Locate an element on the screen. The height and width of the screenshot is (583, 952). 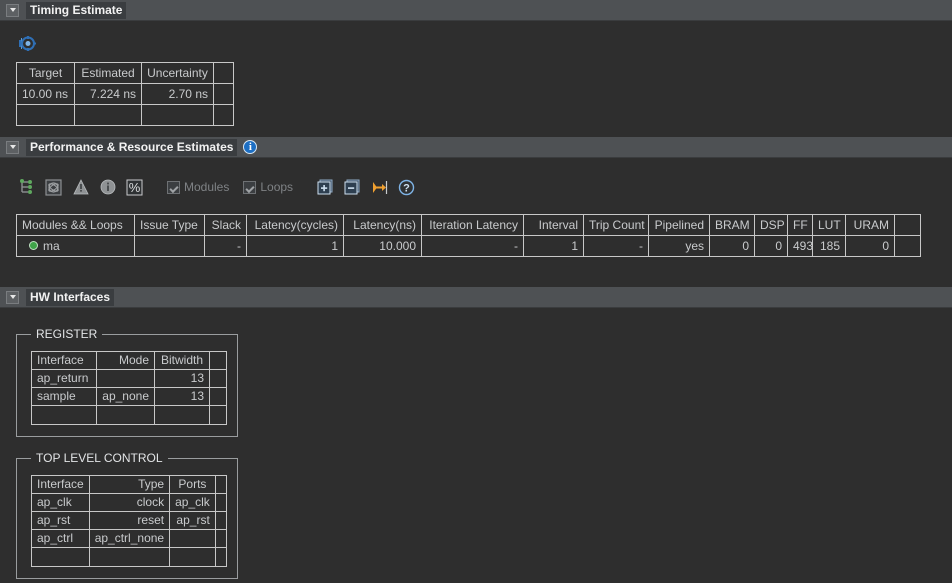
expand-all-icon is located at coordinates (325, 187).